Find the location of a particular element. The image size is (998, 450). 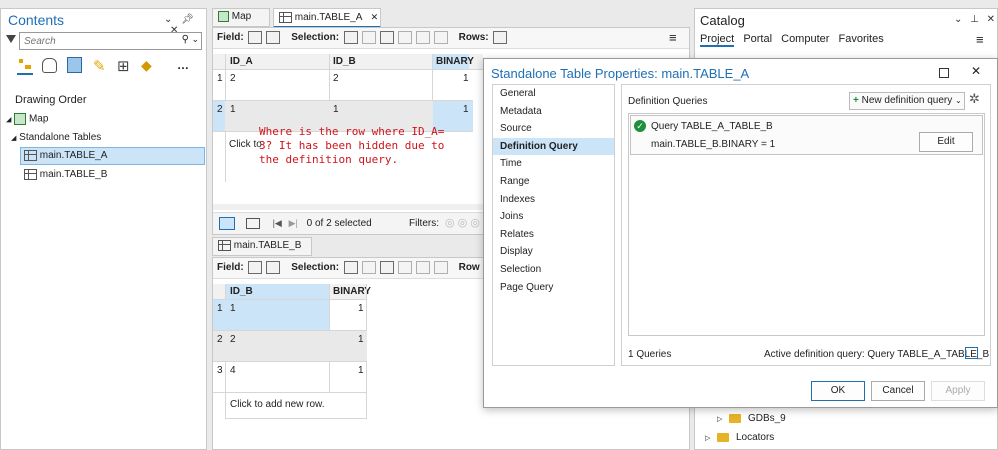

new-definition-query-button: + New definition query ⌄ is located at coordinates (907, 101).